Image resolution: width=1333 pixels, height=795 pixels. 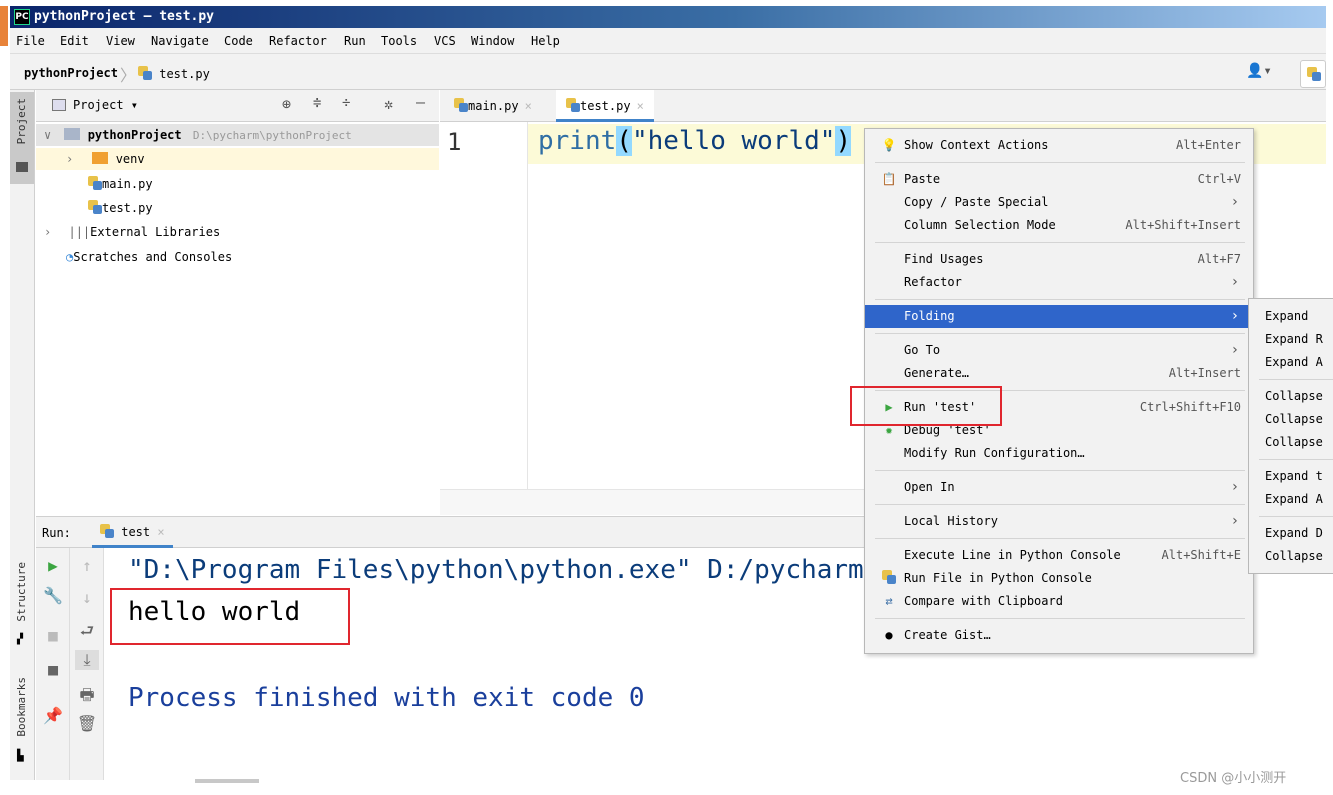 I want to click on bookmark-icon: ▙, so click(x=20, y=755).